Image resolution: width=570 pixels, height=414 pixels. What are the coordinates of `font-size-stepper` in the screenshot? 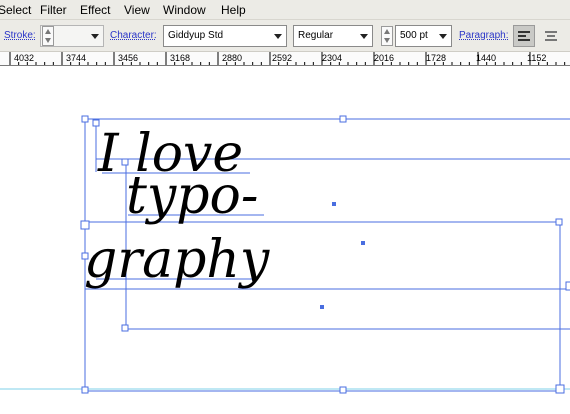 It's located at (387, 36).